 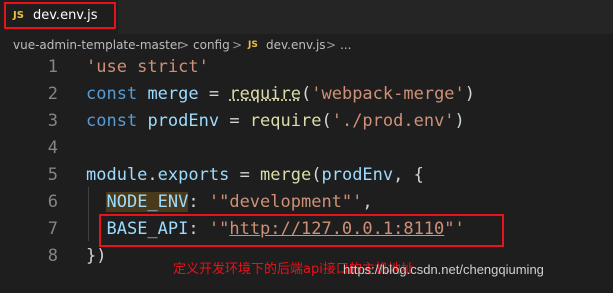 I want to click on line-number: 7, so click(x=52, y=229).